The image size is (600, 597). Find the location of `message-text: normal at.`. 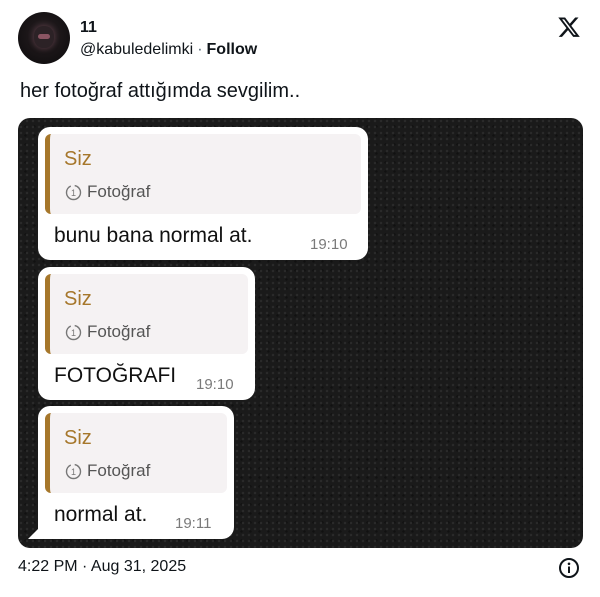

message-text: normal at. is located at coordinates (101, 514).